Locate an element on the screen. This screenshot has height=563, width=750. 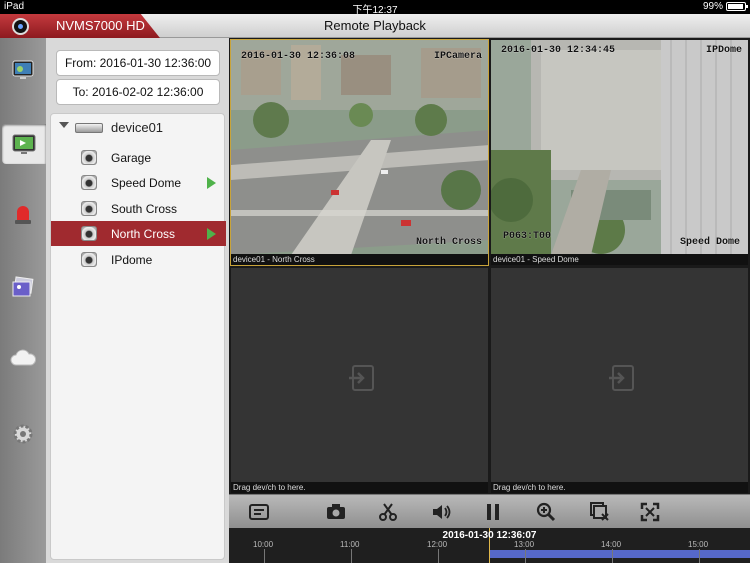
to-date-field: To: 2016-02-02 12:36:00 is located at coordinates (138, 92).